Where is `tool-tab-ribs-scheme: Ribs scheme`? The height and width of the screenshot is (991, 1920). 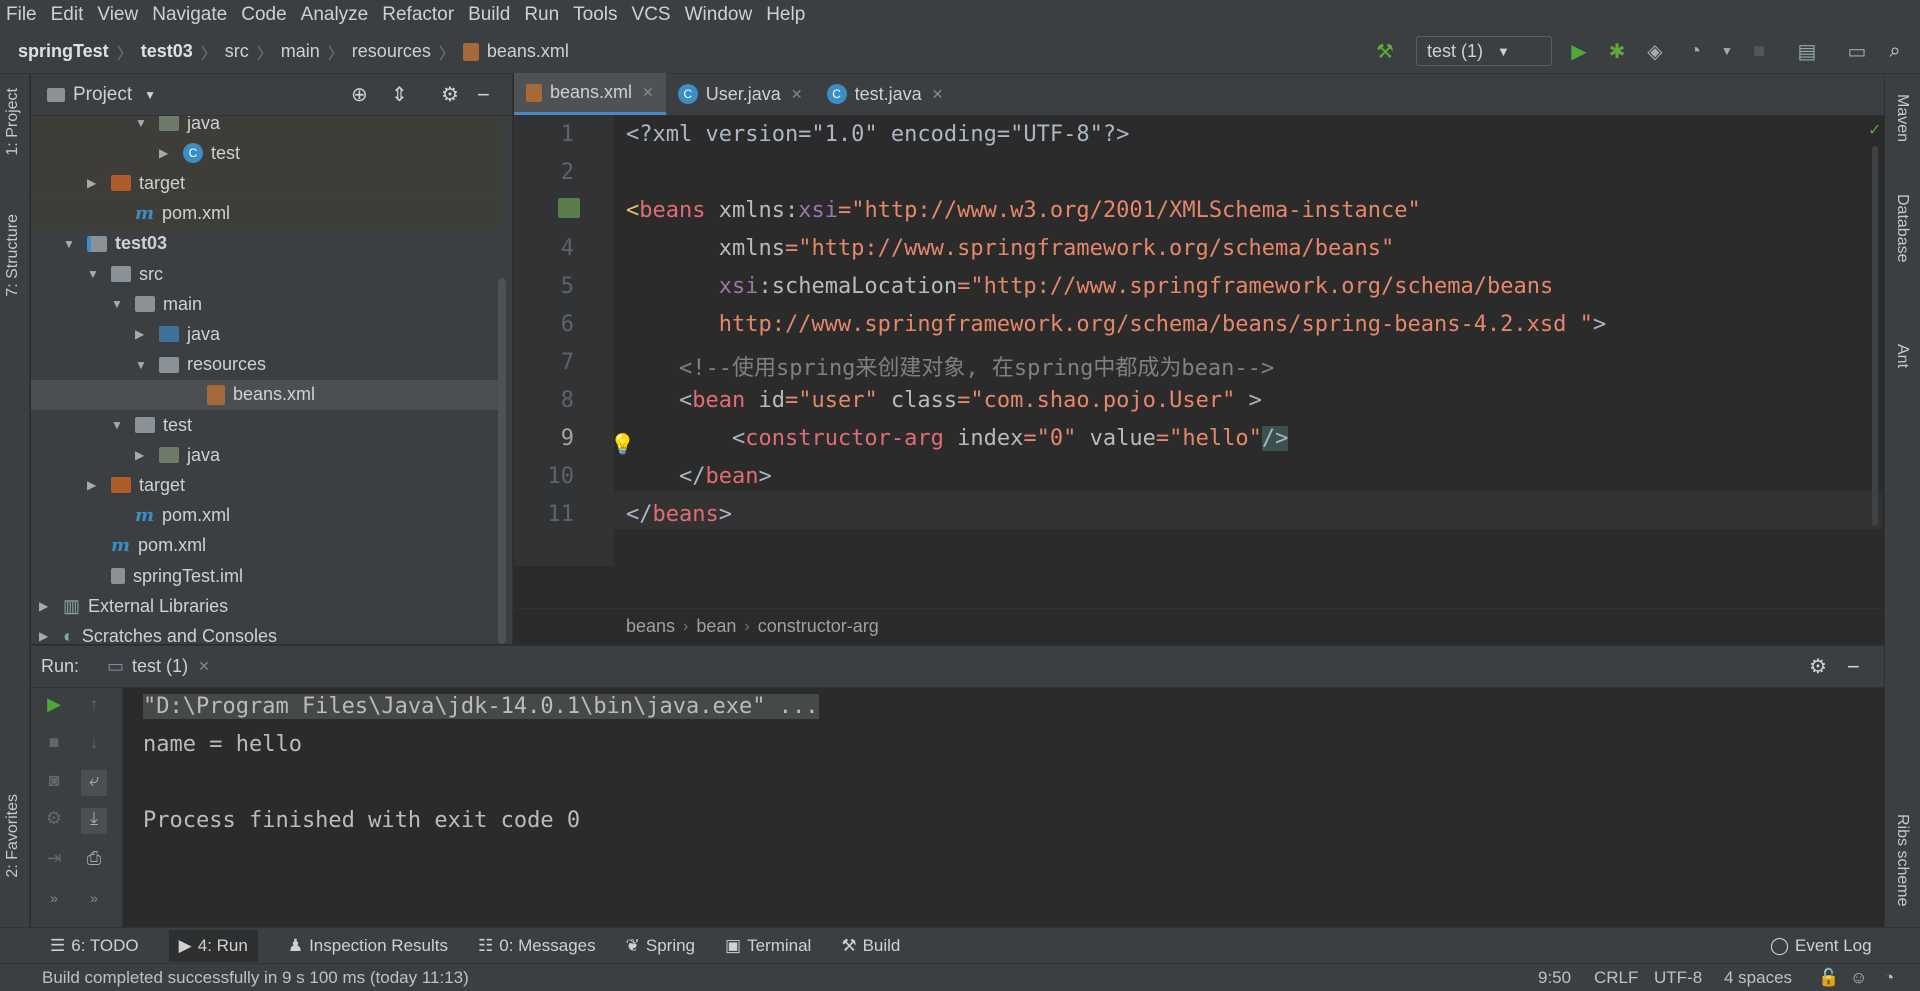 tool-tab-ribs-scheme: Ribs scheme is located at coordinates (1902, 860).